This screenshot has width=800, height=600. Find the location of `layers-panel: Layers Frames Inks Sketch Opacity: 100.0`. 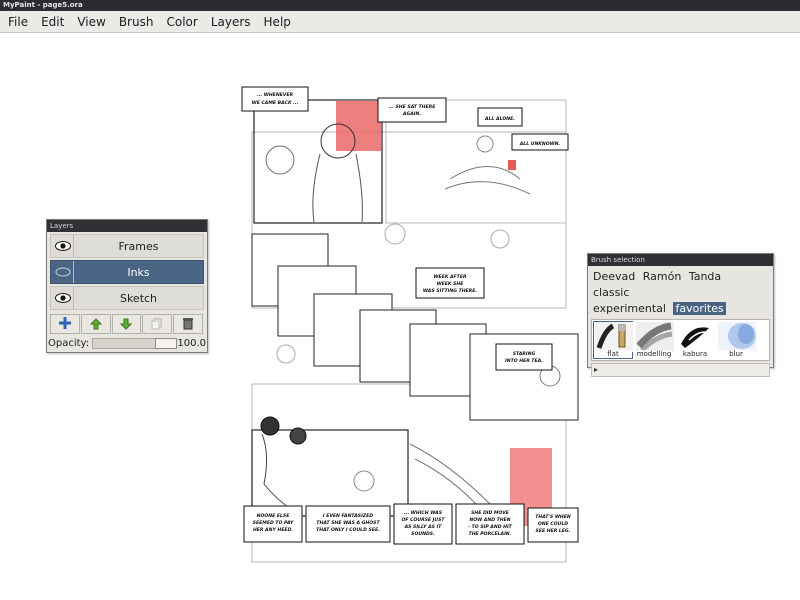

layers-panel: Layers Frames Inks Sketch Opacity: 100.0 is located at coordinates (127, 286).